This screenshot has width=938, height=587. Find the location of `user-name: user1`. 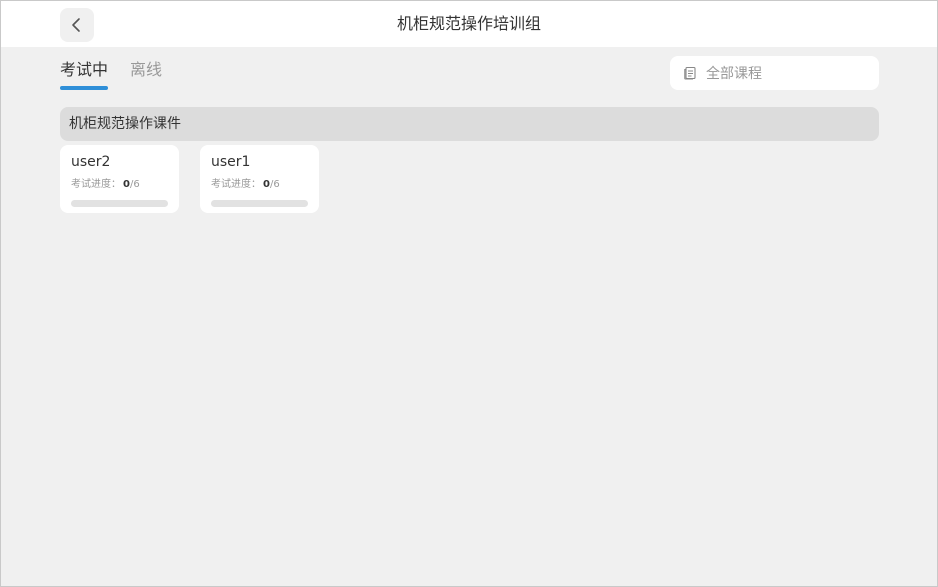

user-name: user1 is located at coordinates (231, 162).